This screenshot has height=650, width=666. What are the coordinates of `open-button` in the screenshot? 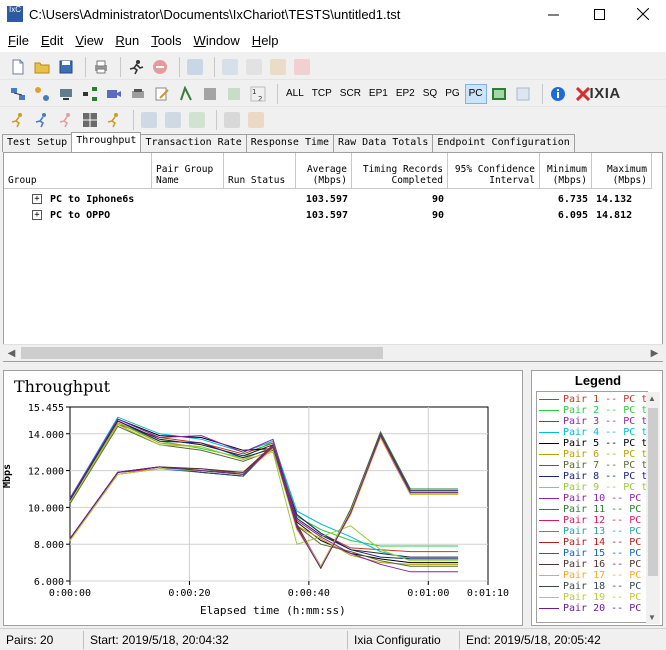 It's located at (42, 67).